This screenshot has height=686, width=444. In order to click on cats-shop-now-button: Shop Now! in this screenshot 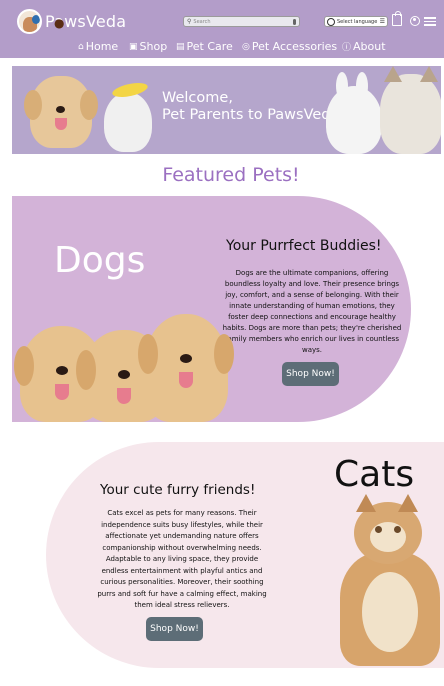, I will do `click(174, 629)`.